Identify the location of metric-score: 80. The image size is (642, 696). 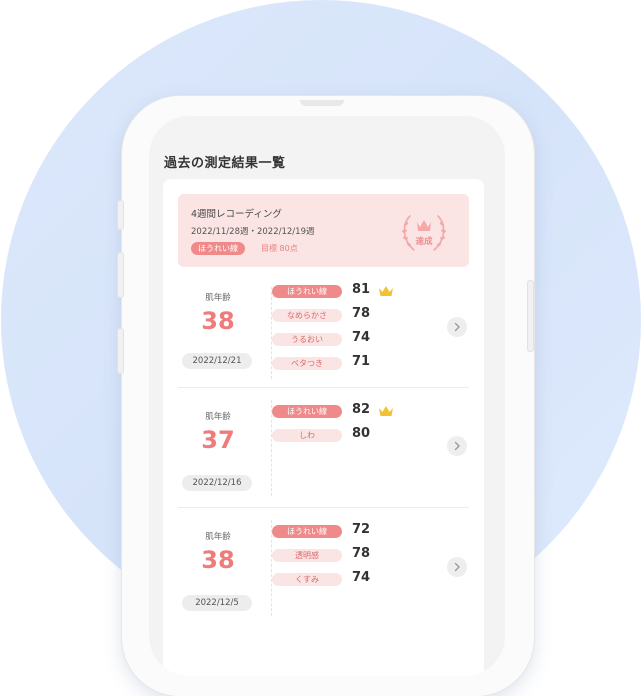
(361, 433).